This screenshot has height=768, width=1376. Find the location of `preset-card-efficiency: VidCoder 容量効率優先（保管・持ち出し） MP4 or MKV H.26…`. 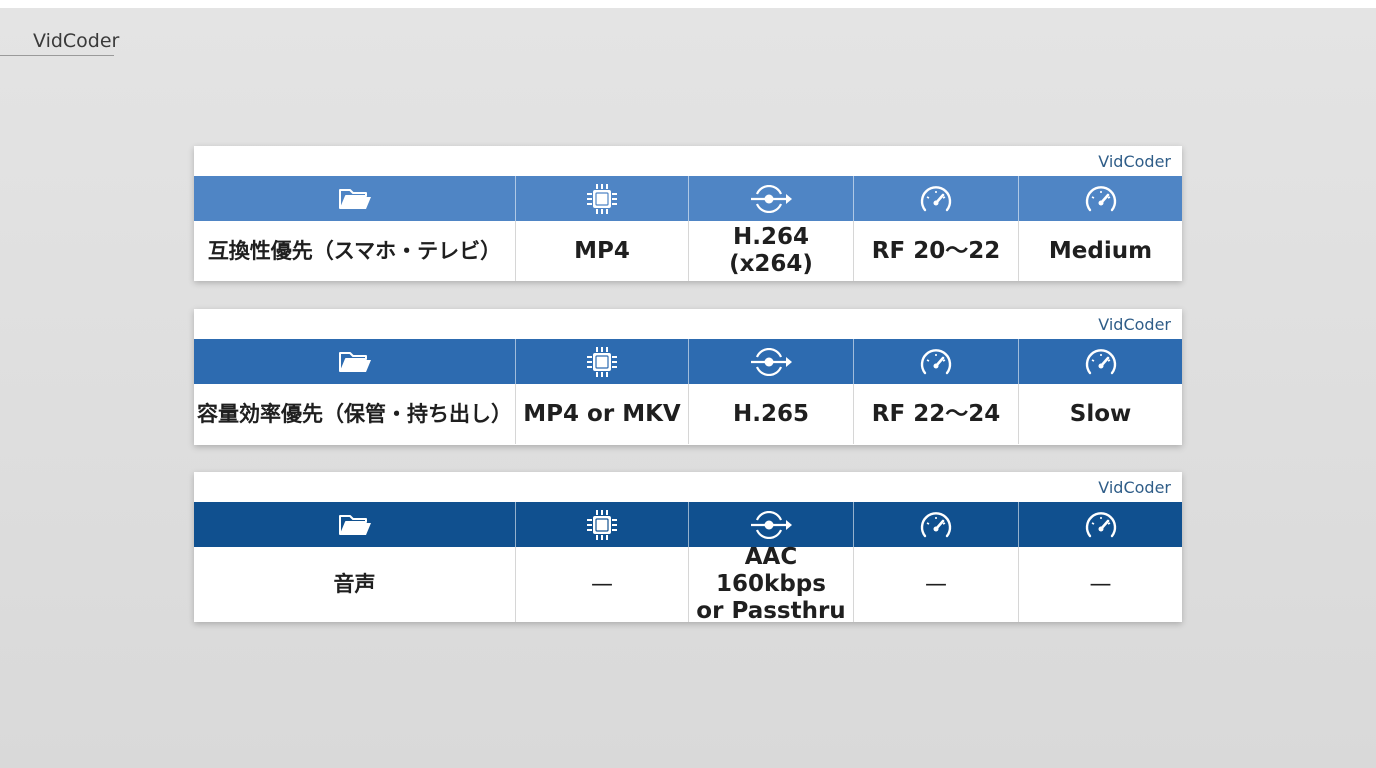

preset-card-efficiency: VidCoder 容量効率優先（保管・持ち出し） MP4 or MKV H.26… is located at coordinates (688, 377).